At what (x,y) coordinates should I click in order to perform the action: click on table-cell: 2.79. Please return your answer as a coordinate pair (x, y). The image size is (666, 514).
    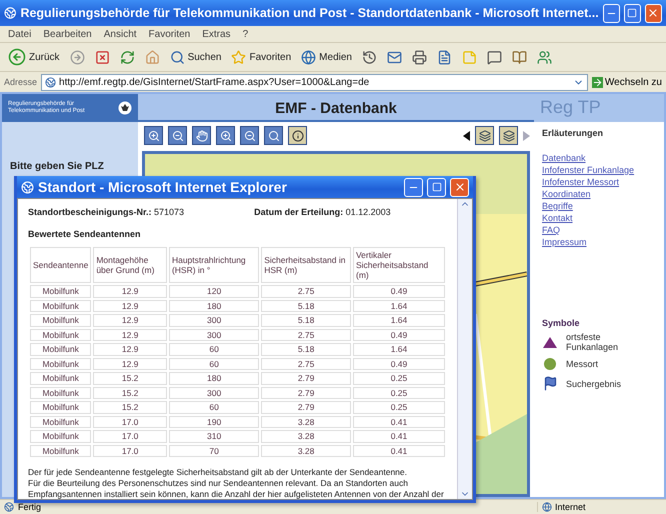
    Looking at the image, I should click on (306, 407).